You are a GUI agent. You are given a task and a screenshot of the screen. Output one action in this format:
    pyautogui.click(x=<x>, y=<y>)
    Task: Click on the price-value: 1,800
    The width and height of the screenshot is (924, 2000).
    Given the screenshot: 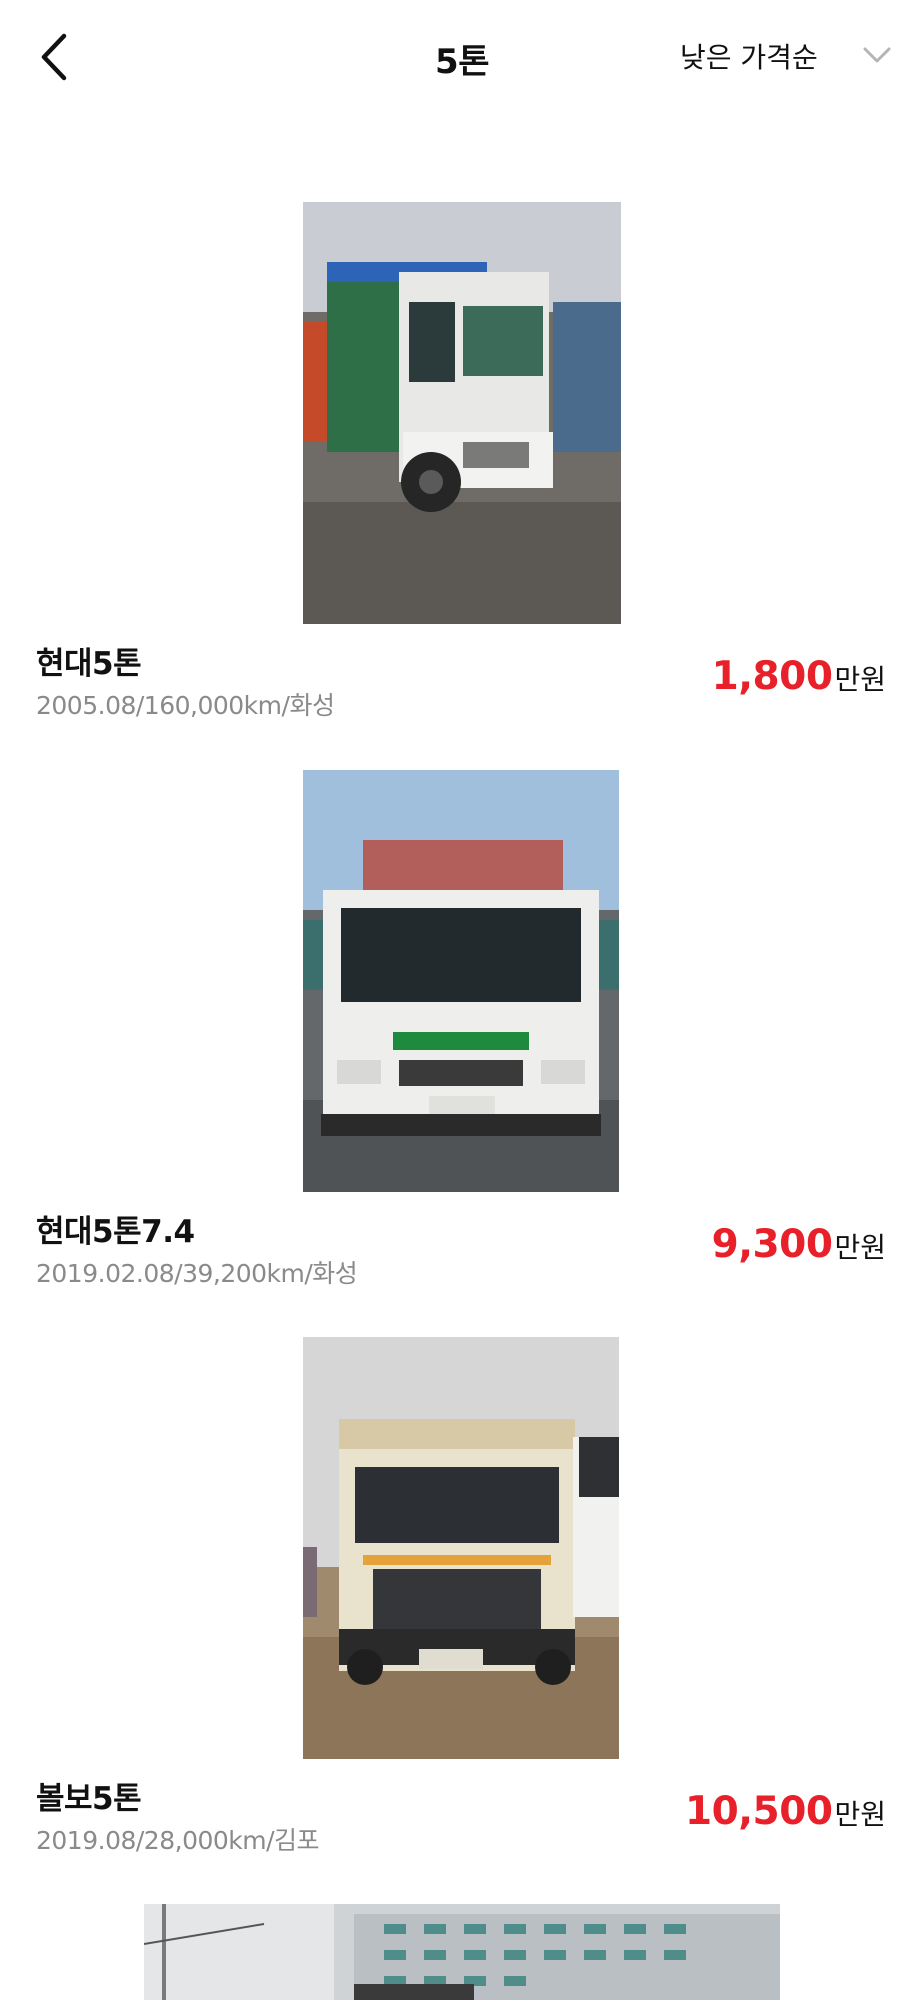 What is the action you would take?
    pyautogui.click(x=772, y=676)
    